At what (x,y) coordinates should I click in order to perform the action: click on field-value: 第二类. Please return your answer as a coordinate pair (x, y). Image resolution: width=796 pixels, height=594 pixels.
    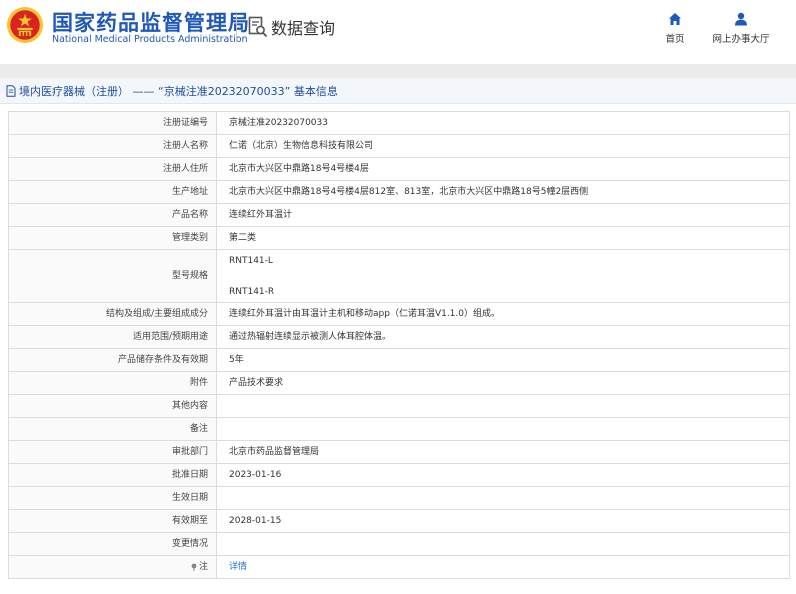
    Looking at the image, I should click on (503, 238).